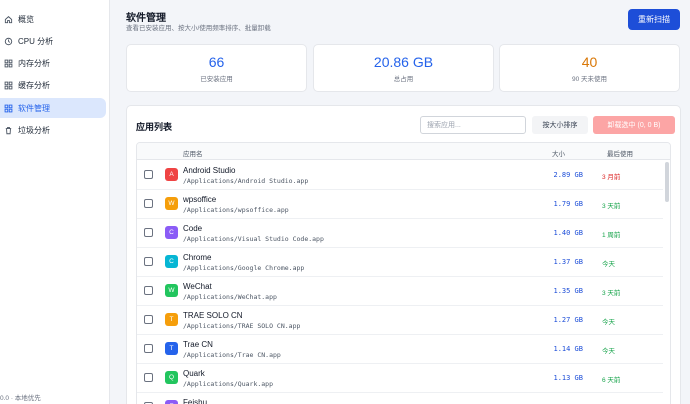 The height and width of the screenshot is (404, 690). I want to click on app-path: /Applications/Visual Studio Code.app, so click(253, 239).